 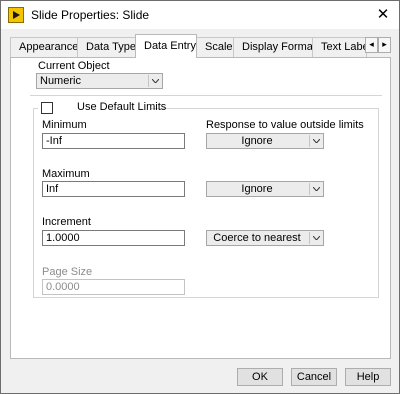 I want to click on tab-label: Text Label, so click(x=344, y=47).